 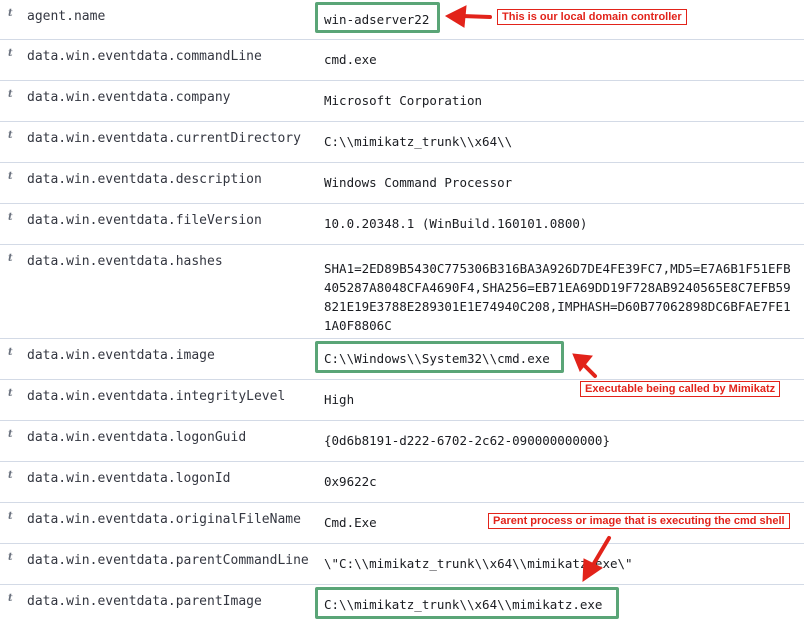 I want to click on field-row-commandline: t data.win.eventdata.commandLine cmd.exe, so click(x=402, y=60).